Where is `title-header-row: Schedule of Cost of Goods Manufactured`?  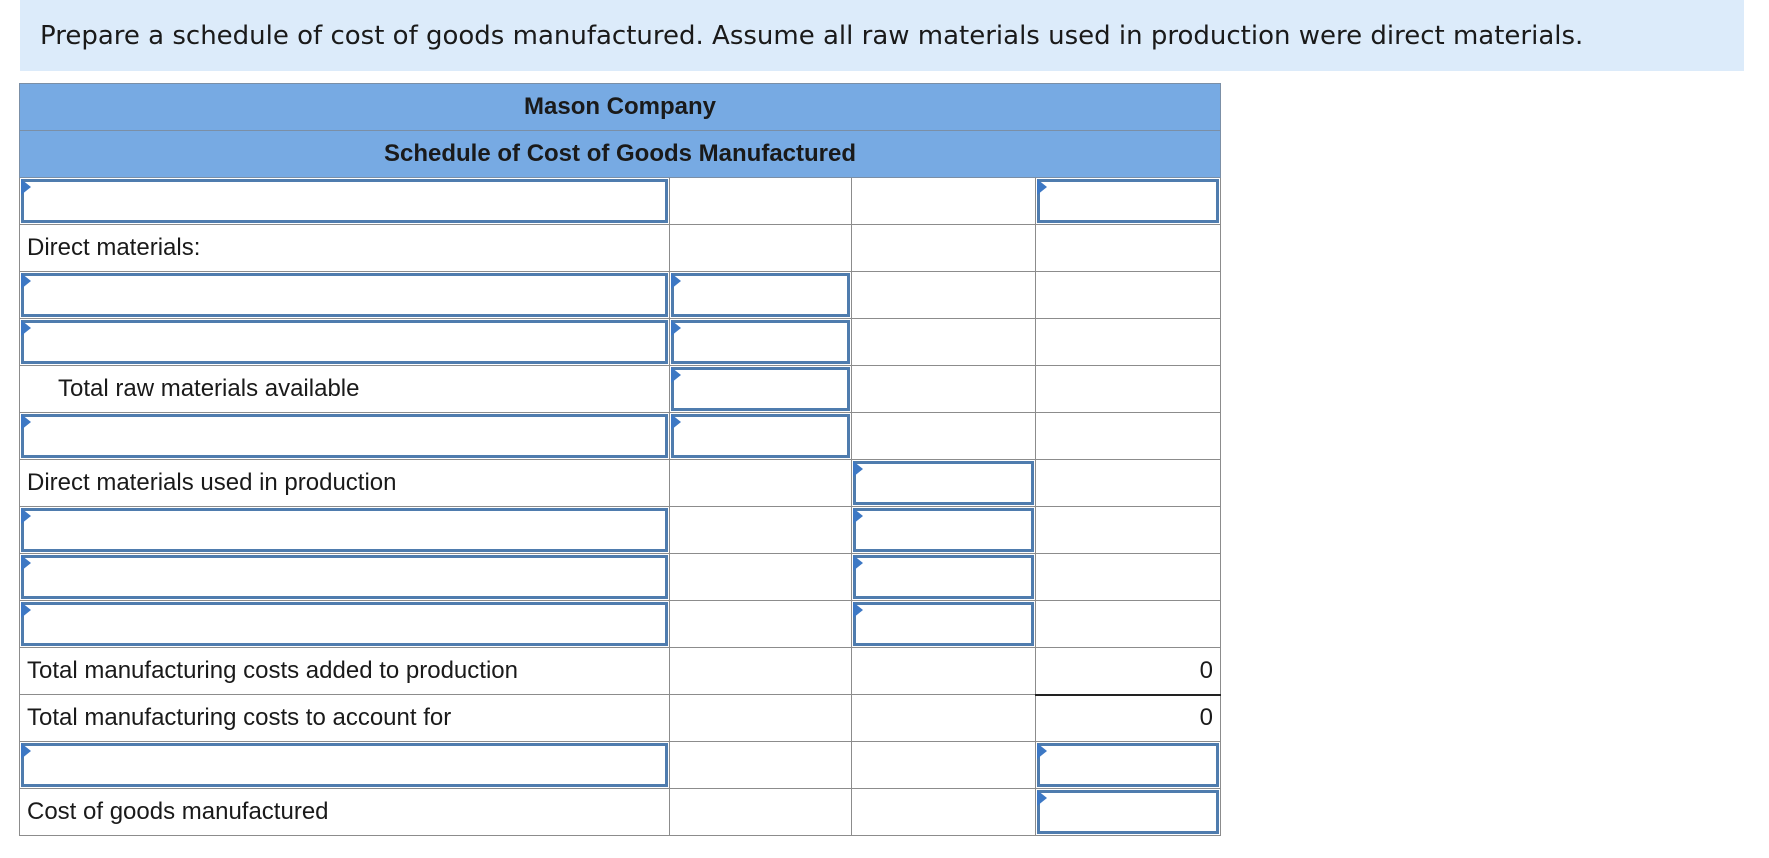 title-header-row: Schedule of Cost of Goods Manufactured is located at coordinates (620, 154).